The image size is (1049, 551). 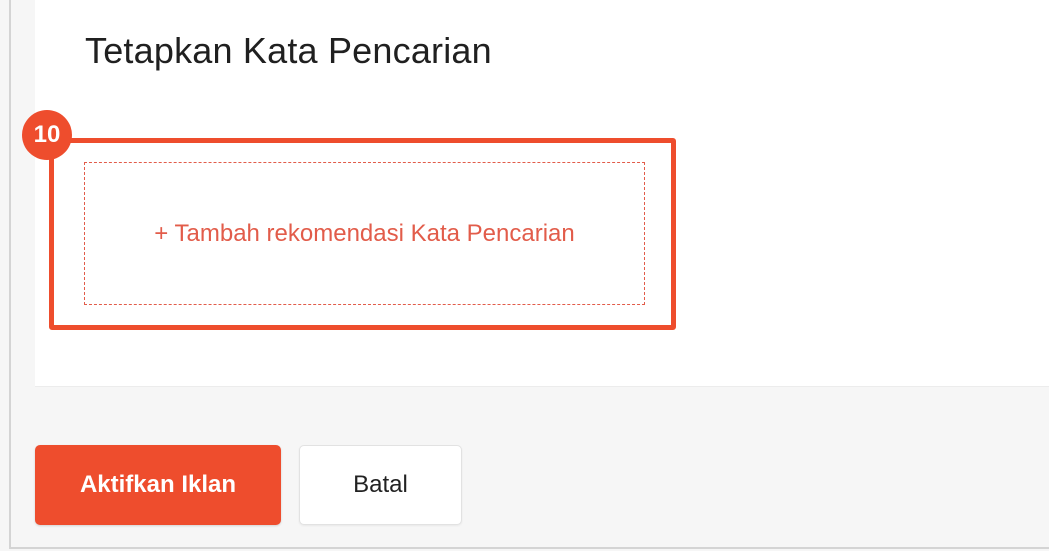 What do you see at coordinates (288, 50) in the screenshot?
I see `section-title: Tetapkan Kata Pencarian` at bounding box center [288, 50].